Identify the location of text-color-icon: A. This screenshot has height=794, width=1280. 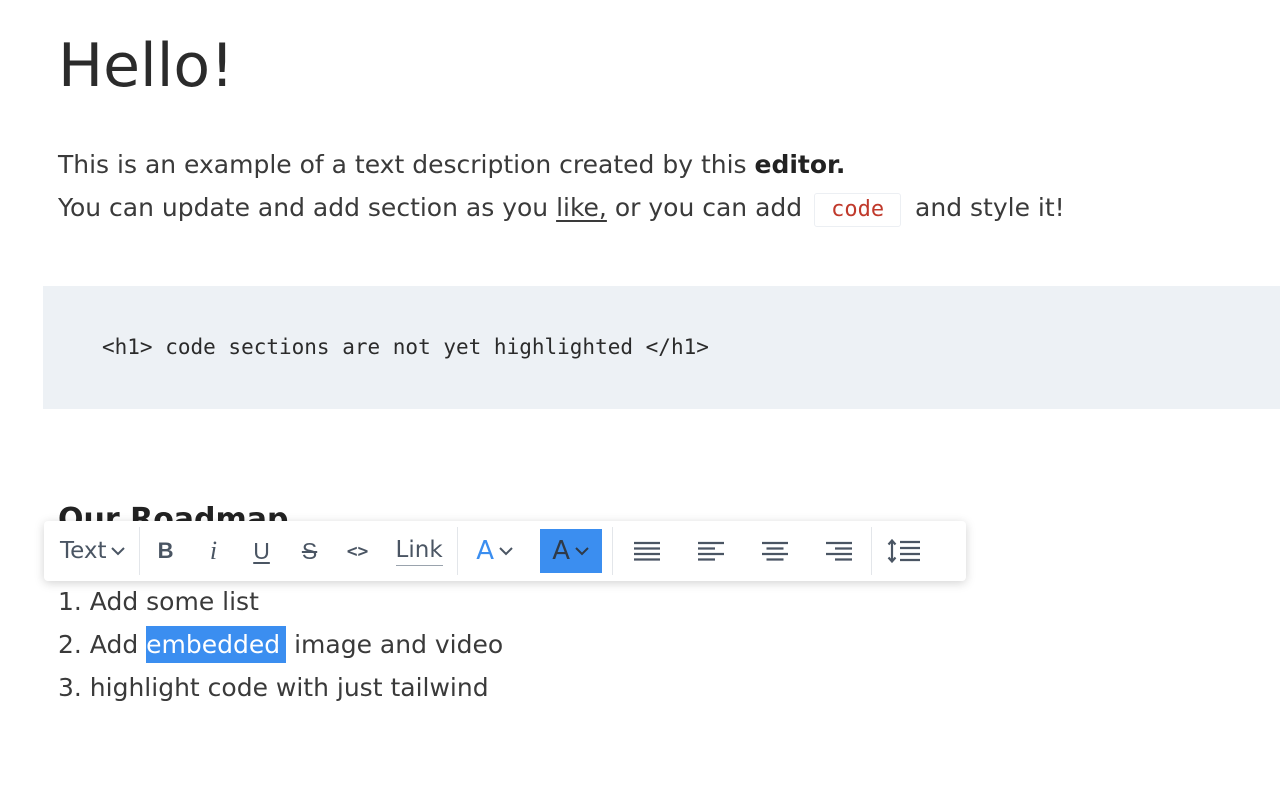
(485, 551).